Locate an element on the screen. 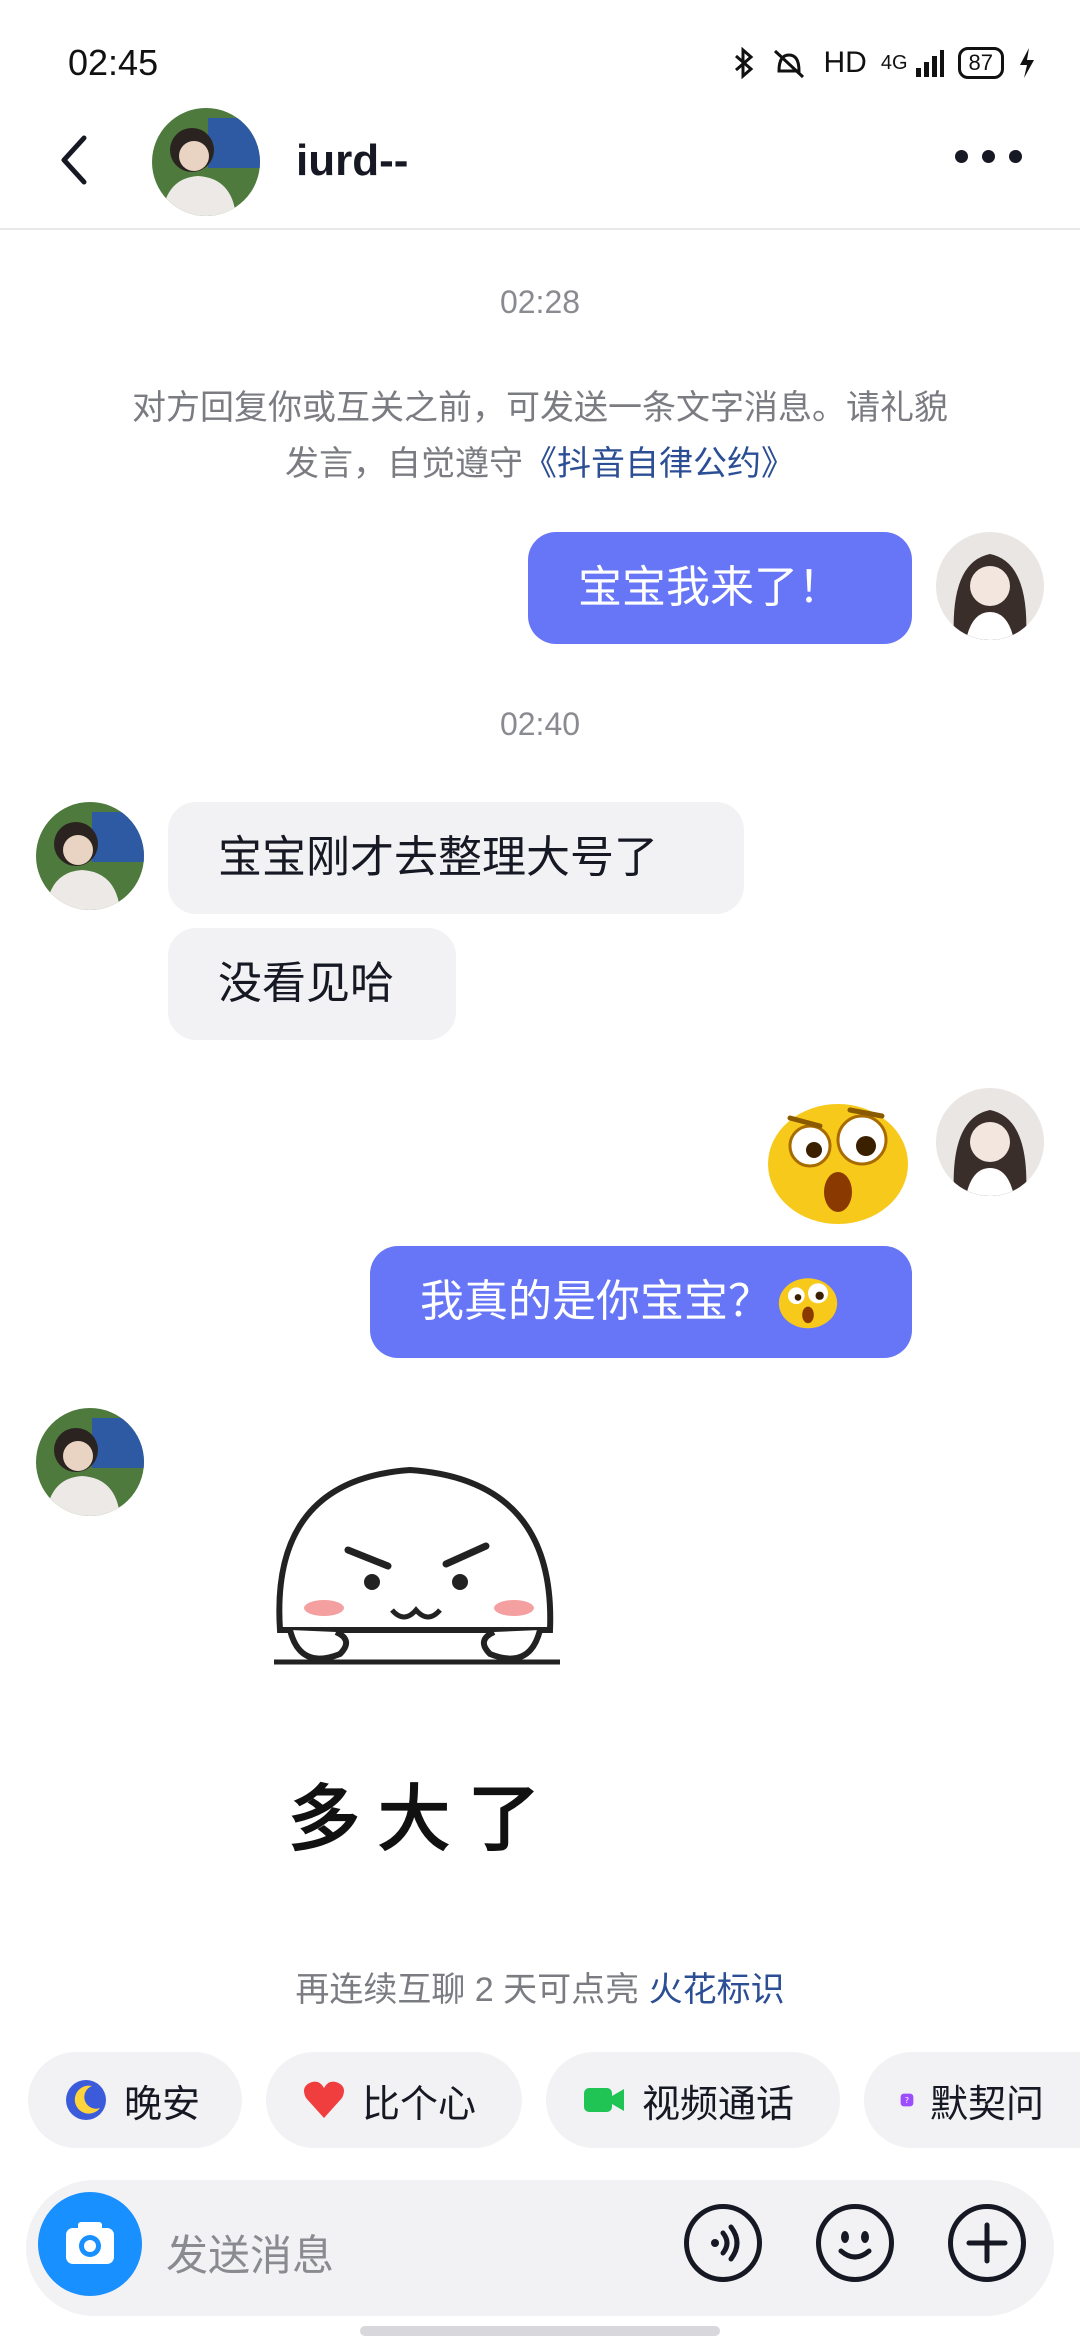 This screenshot has height=2340, width=1080. heart-icon is located at coordinates (324, 2099).